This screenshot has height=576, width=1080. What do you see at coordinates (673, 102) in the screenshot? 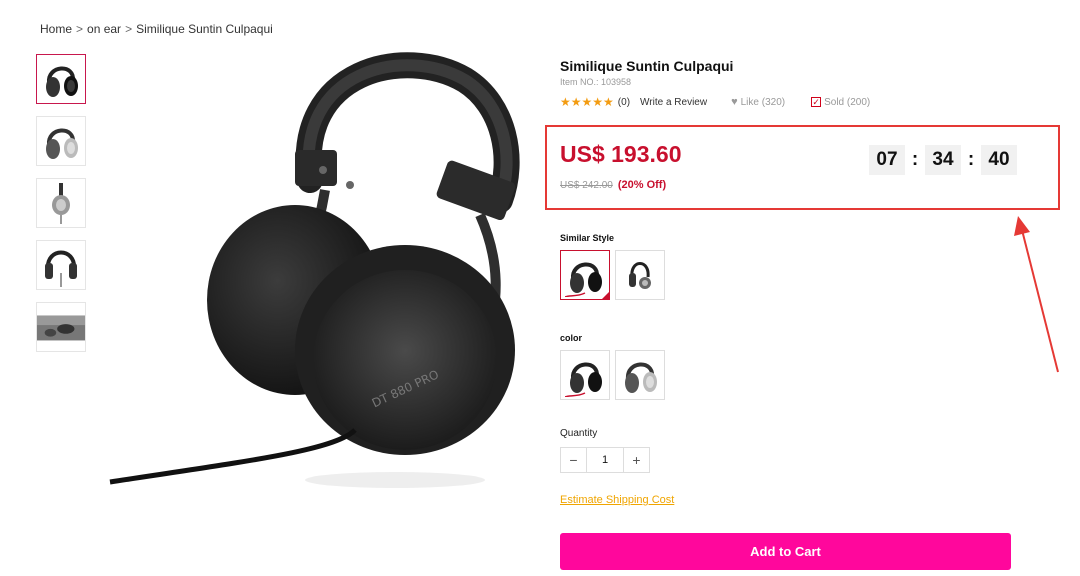
I see `write-review-link: Write a Review` at bounding box center [673, 102].